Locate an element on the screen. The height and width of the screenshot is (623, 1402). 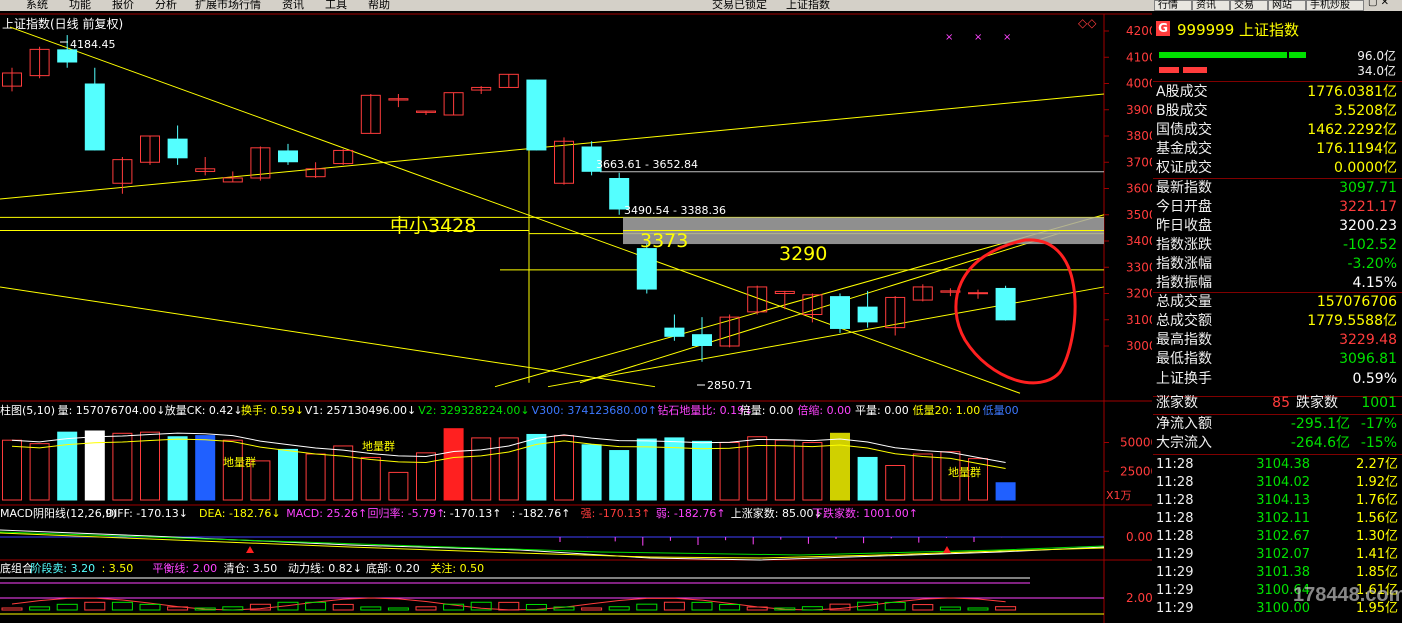
stat-row: A股成交 1776.0381亿 is located at coordinates (1279, 92).